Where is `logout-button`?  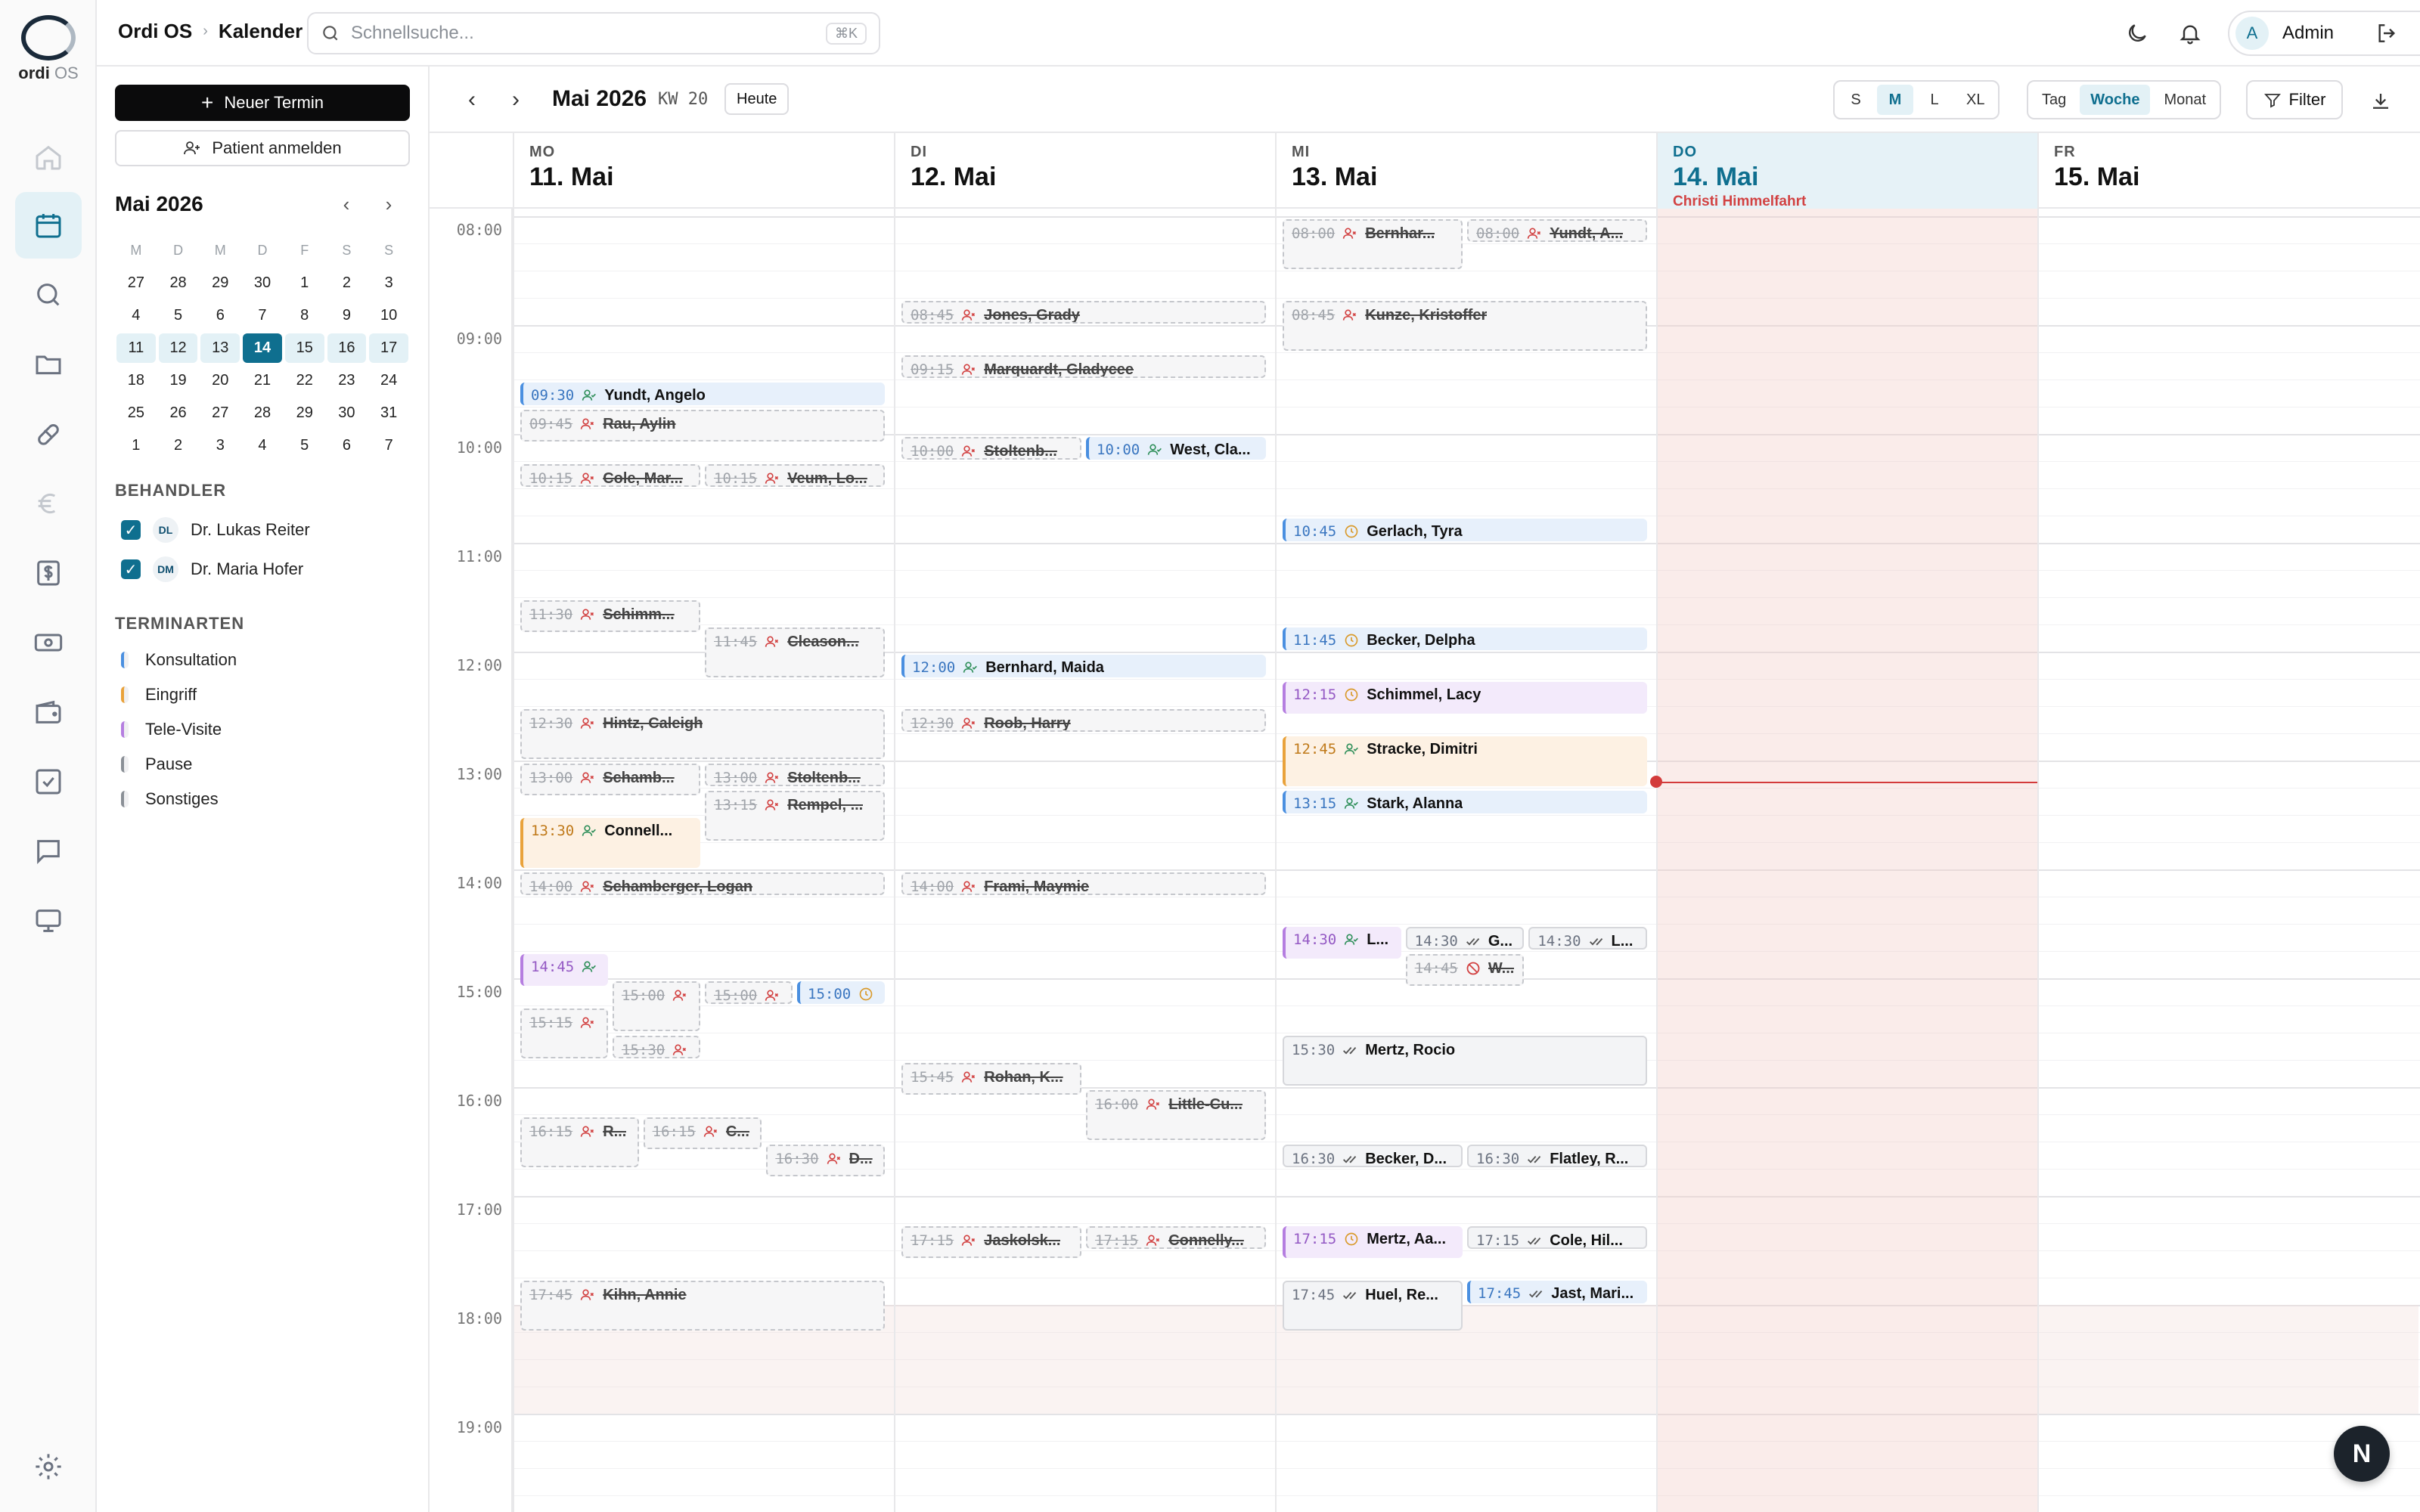
logout-button is located at coordinates (2386, 34).